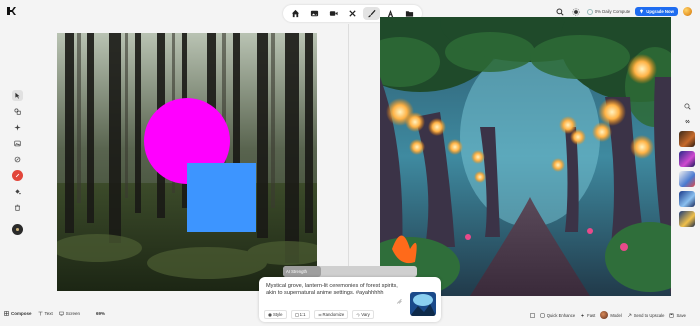 The width and height of the screenshot is (700, 326). I want to click on compute-ring-icon, so click(589, 11).